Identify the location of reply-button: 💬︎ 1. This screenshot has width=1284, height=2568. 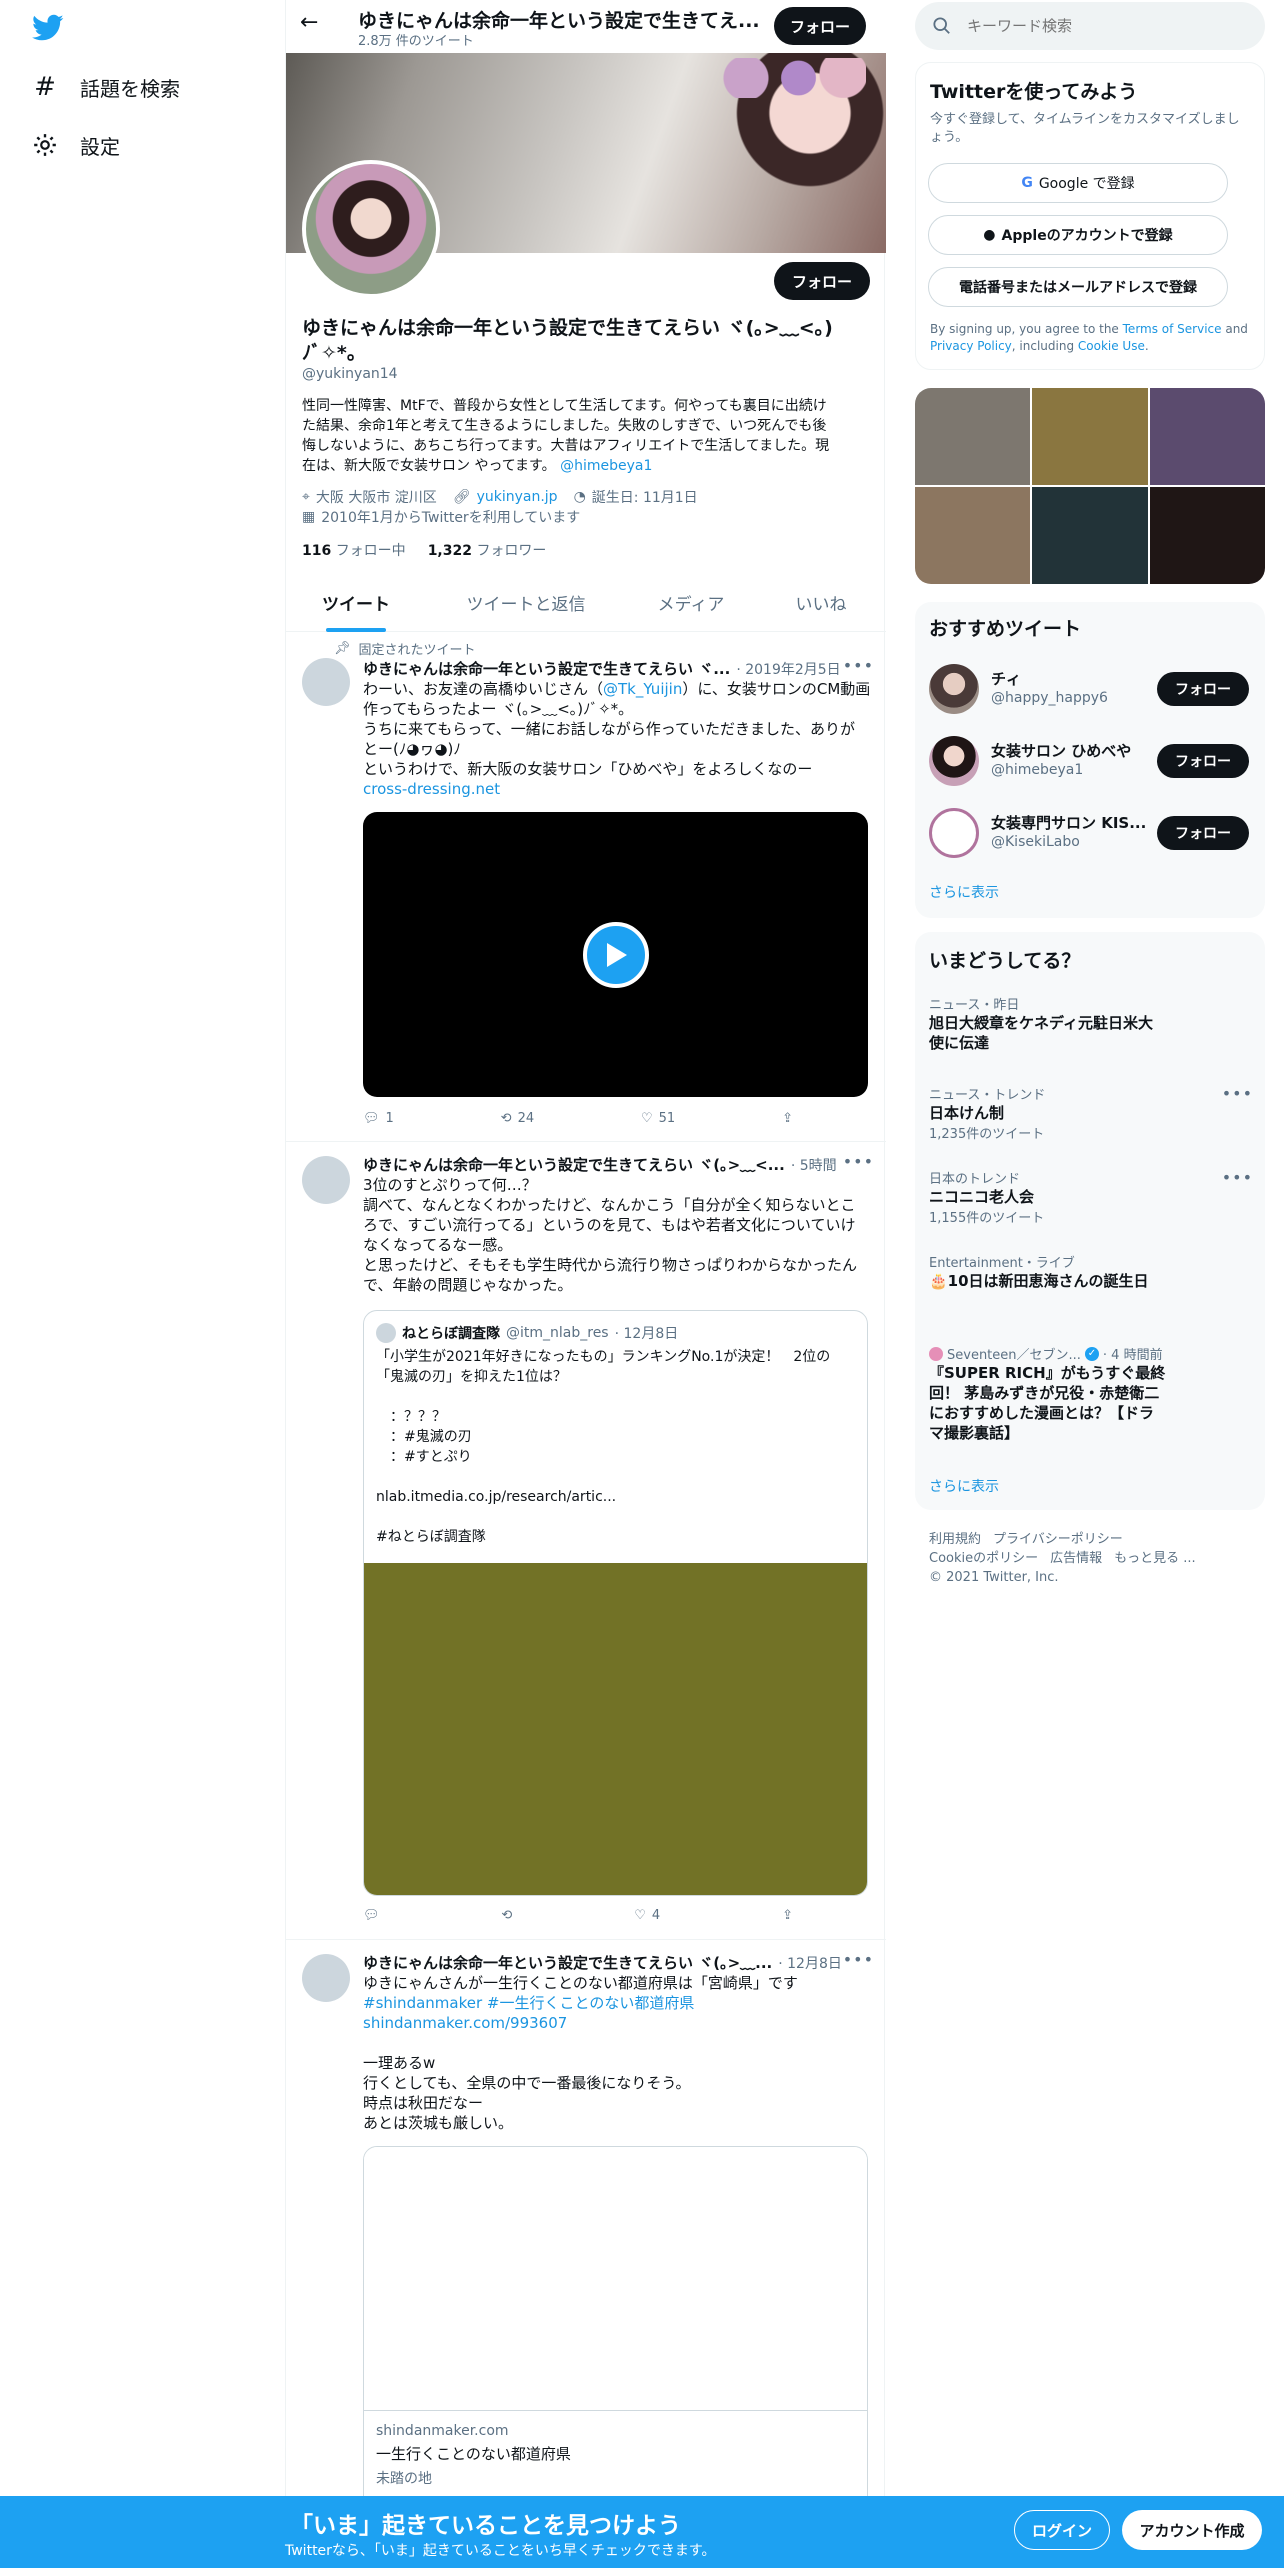
(378, 1118).